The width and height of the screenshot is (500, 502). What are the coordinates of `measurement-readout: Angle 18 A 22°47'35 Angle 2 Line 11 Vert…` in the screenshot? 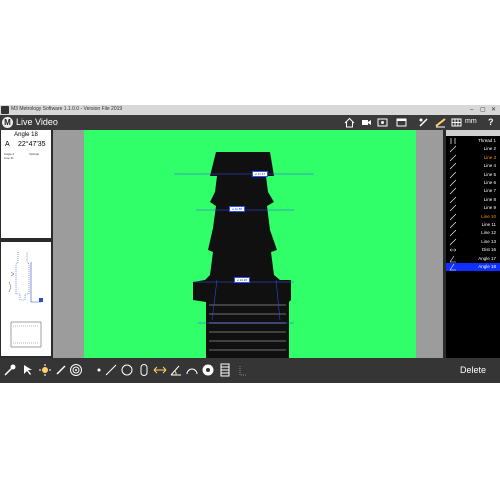 It's located at (26, 184).